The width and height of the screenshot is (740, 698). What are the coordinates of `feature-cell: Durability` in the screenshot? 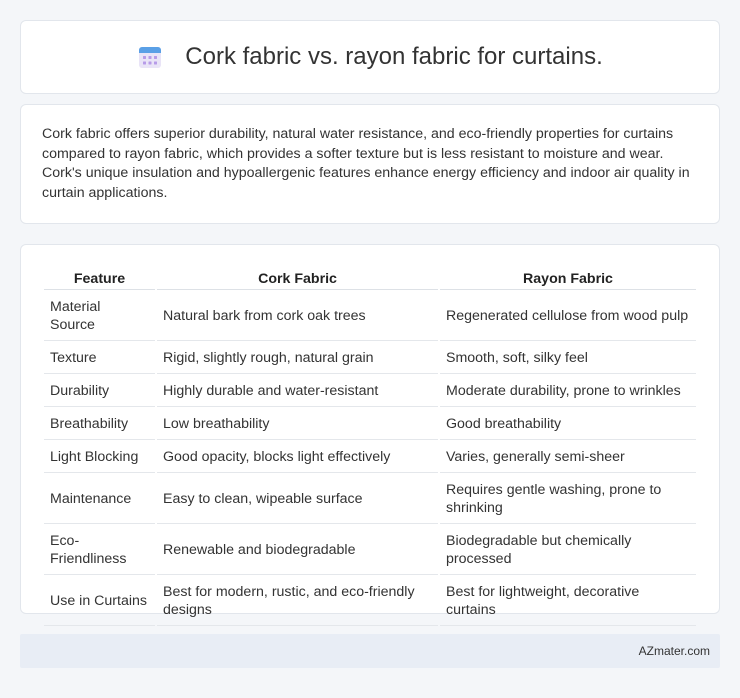 It's located at (99, 391).